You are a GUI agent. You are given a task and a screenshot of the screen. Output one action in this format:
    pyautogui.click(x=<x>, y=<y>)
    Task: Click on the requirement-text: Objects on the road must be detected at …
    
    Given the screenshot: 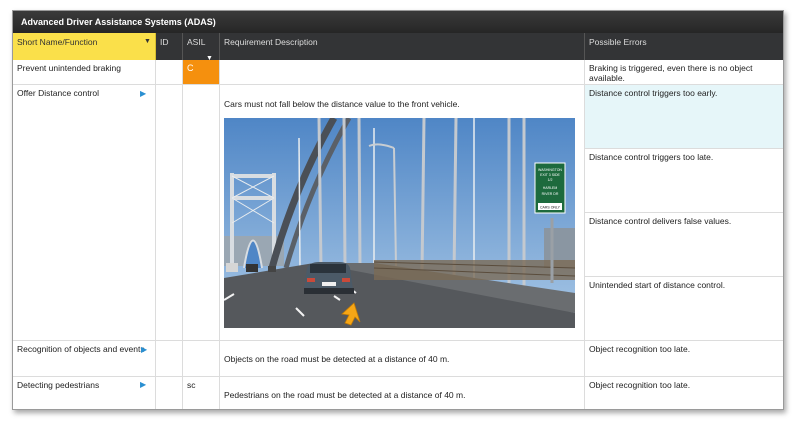 What is the action you would take?
    pyautogui.click(x=337, y=359)
    